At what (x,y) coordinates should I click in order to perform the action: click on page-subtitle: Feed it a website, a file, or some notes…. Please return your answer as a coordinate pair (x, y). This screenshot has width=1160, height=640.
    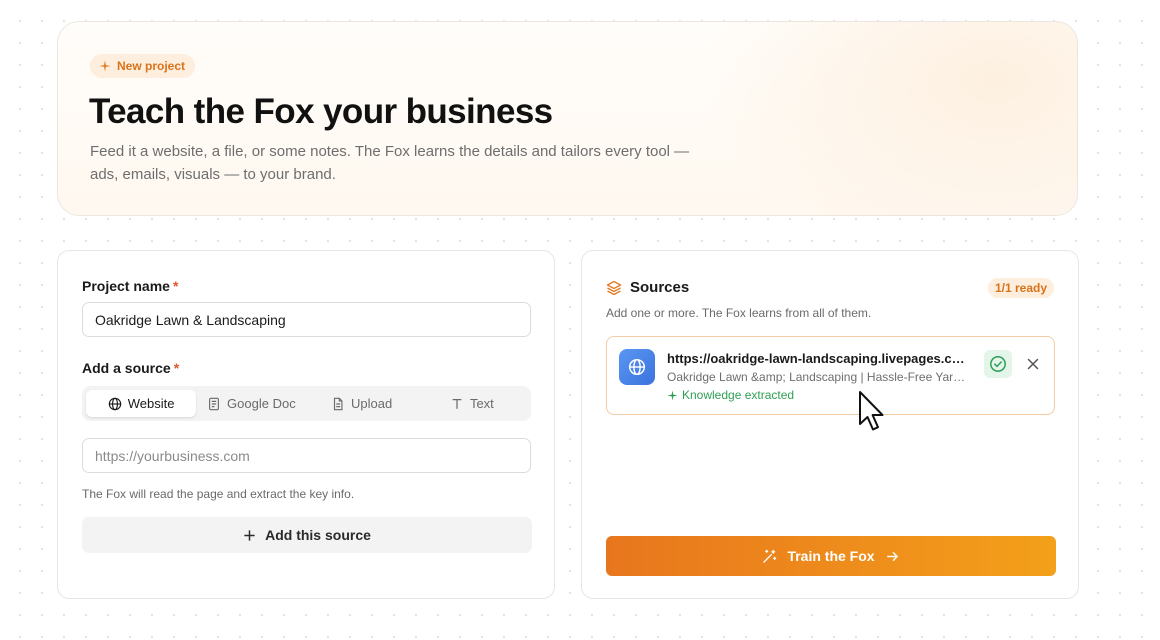
    Looking at the image, I should click on (390, 163).